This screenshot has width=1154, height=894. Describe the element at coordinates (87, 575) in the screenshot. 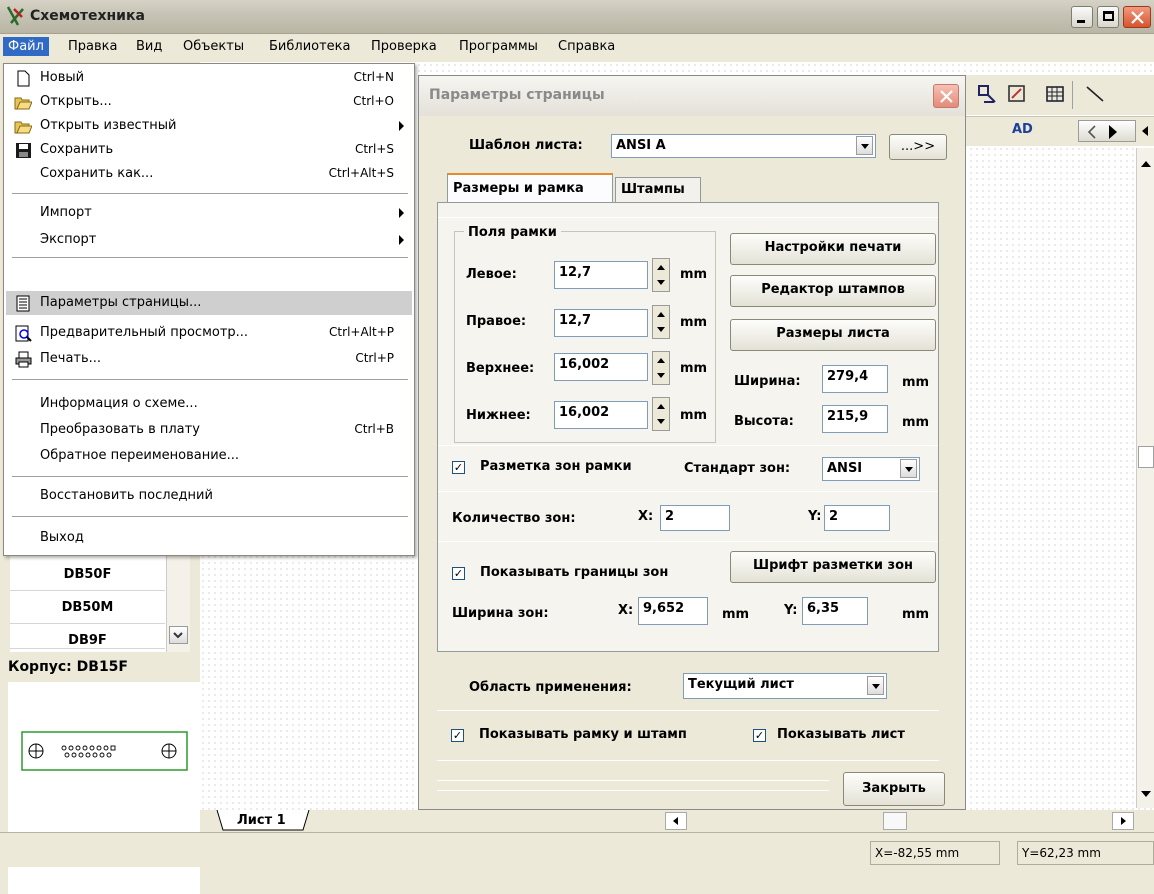

I see `list-item: DB50F` at that location.